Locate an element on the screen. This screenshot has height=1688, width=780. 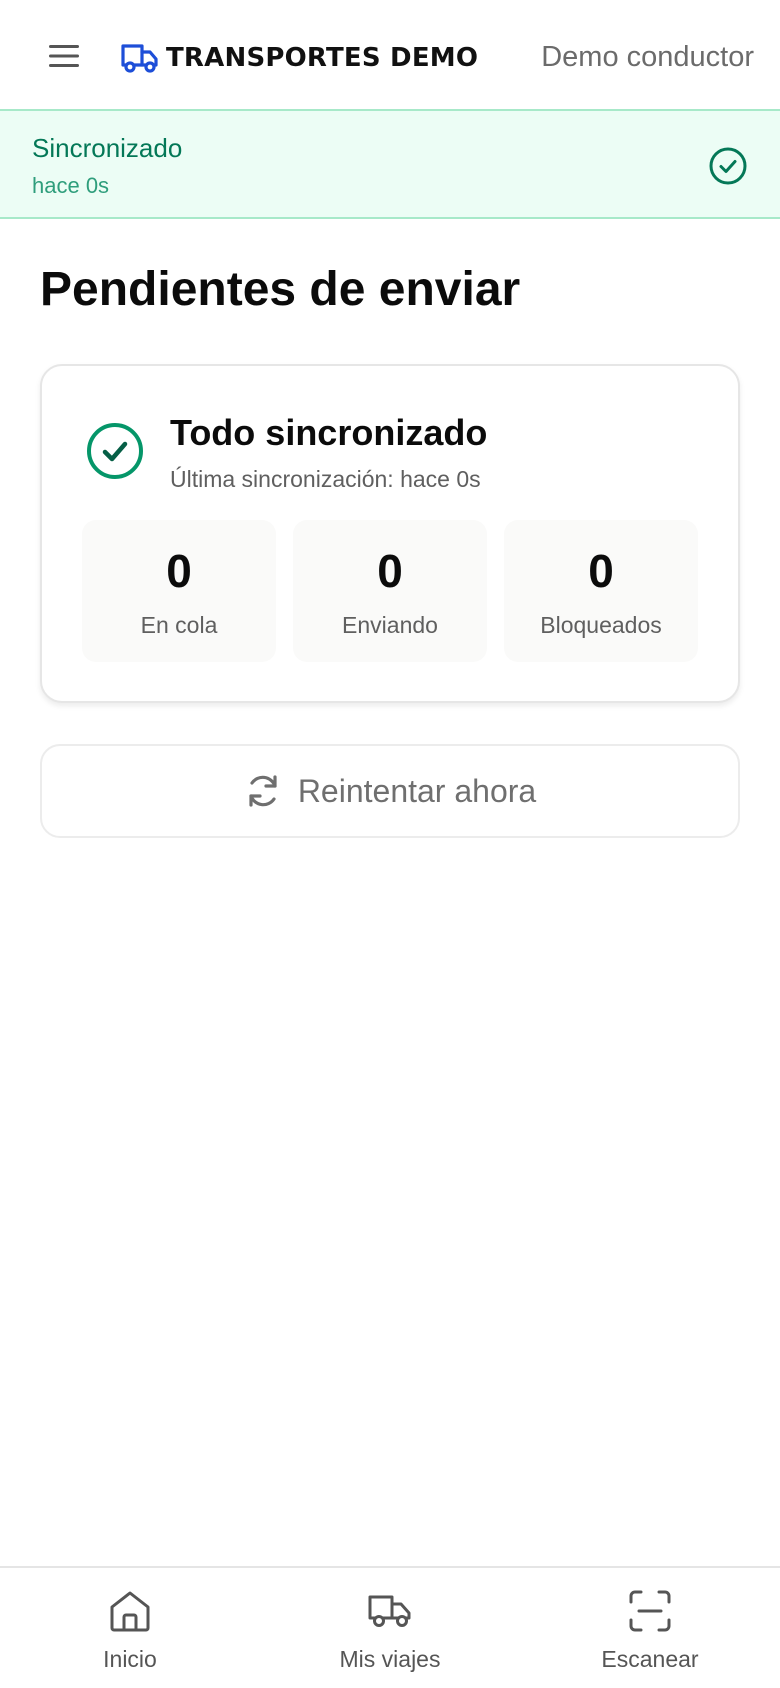
brand-logo: TRANSPORTES DEMO is located at coordinates (299, 58).